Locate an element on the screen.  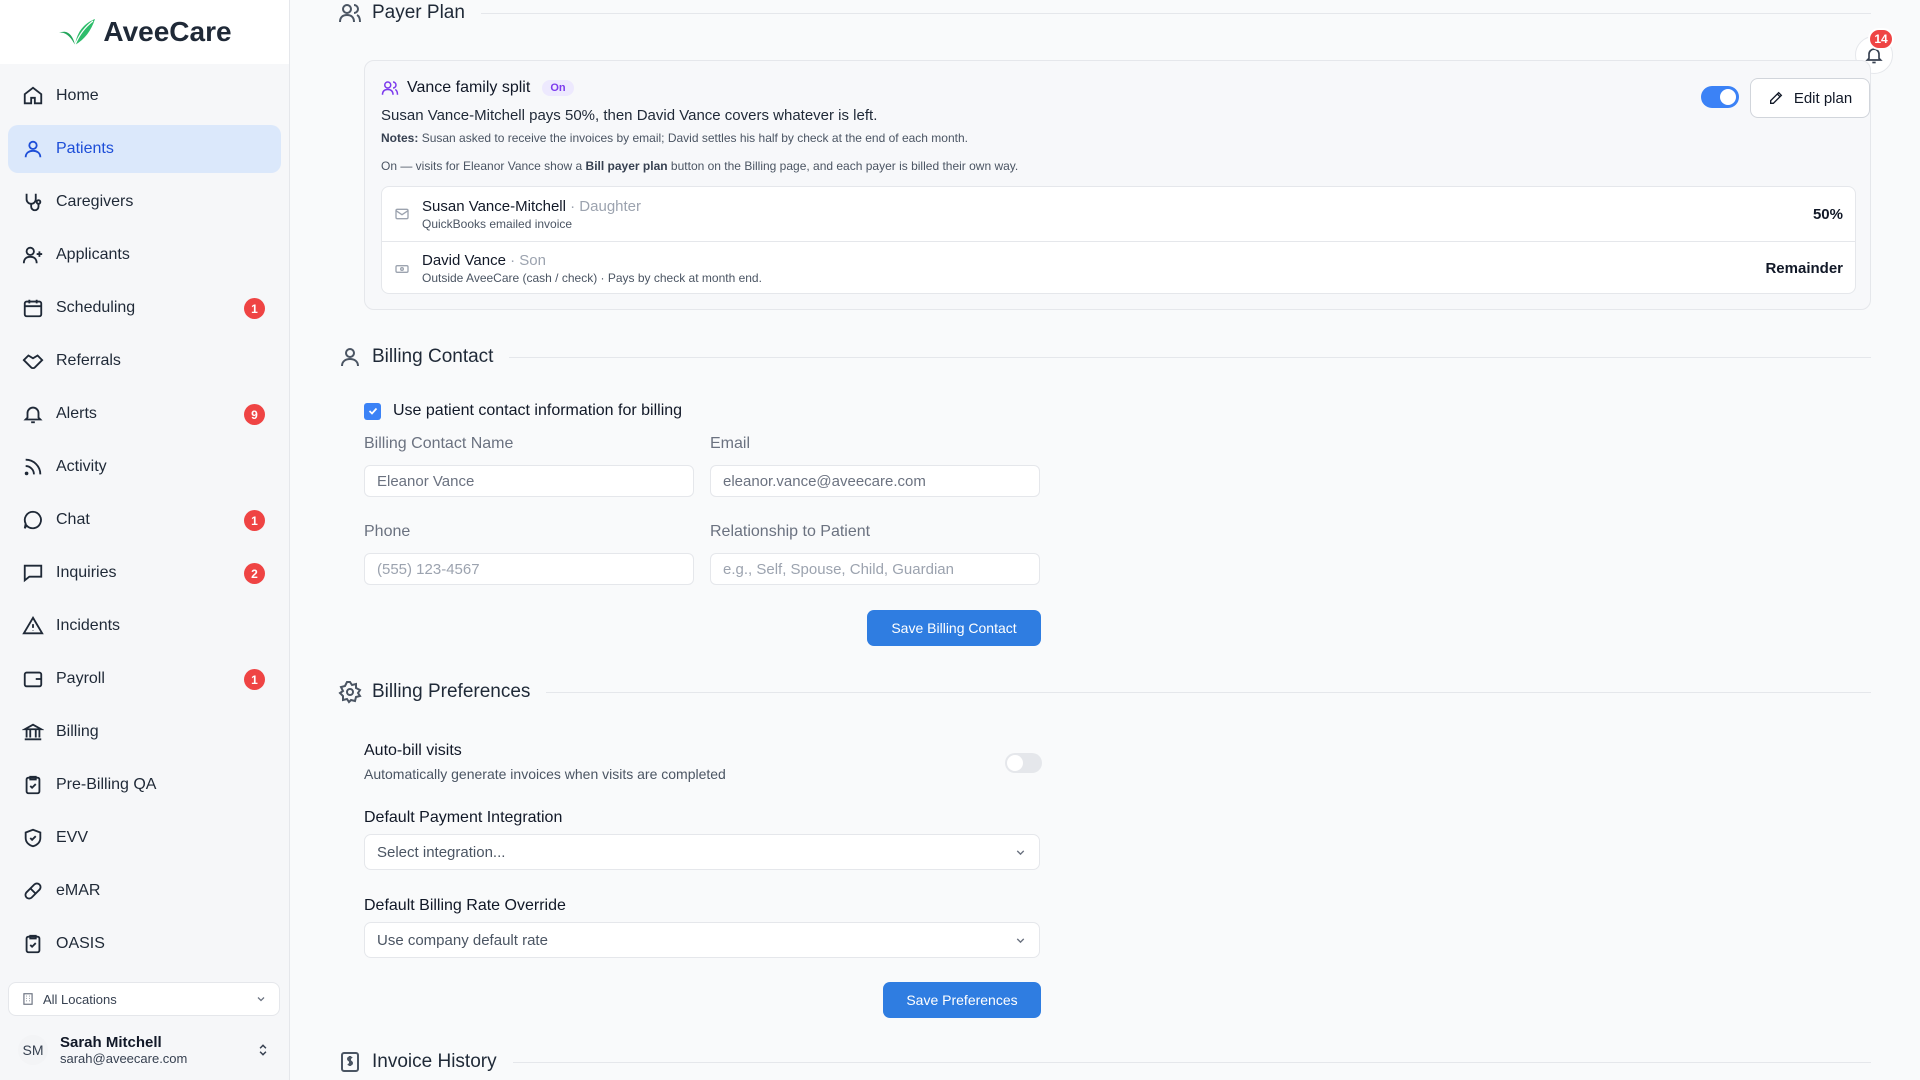
phone-field: (555) 123-4567 is located at coordinates (529, 569).